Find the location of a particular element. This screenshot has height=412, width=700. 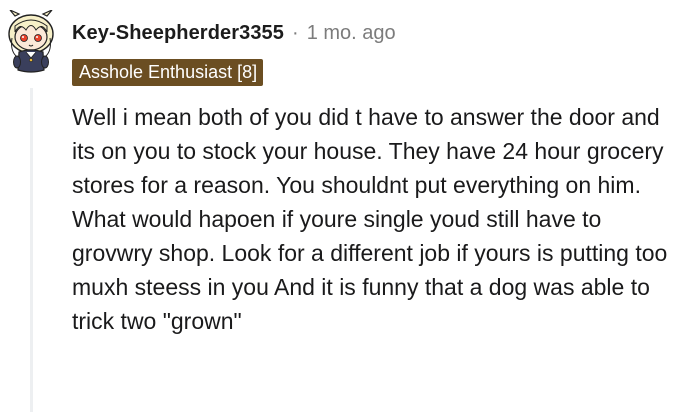

snoo-avatar-icon is located at coordinates (31, 41).